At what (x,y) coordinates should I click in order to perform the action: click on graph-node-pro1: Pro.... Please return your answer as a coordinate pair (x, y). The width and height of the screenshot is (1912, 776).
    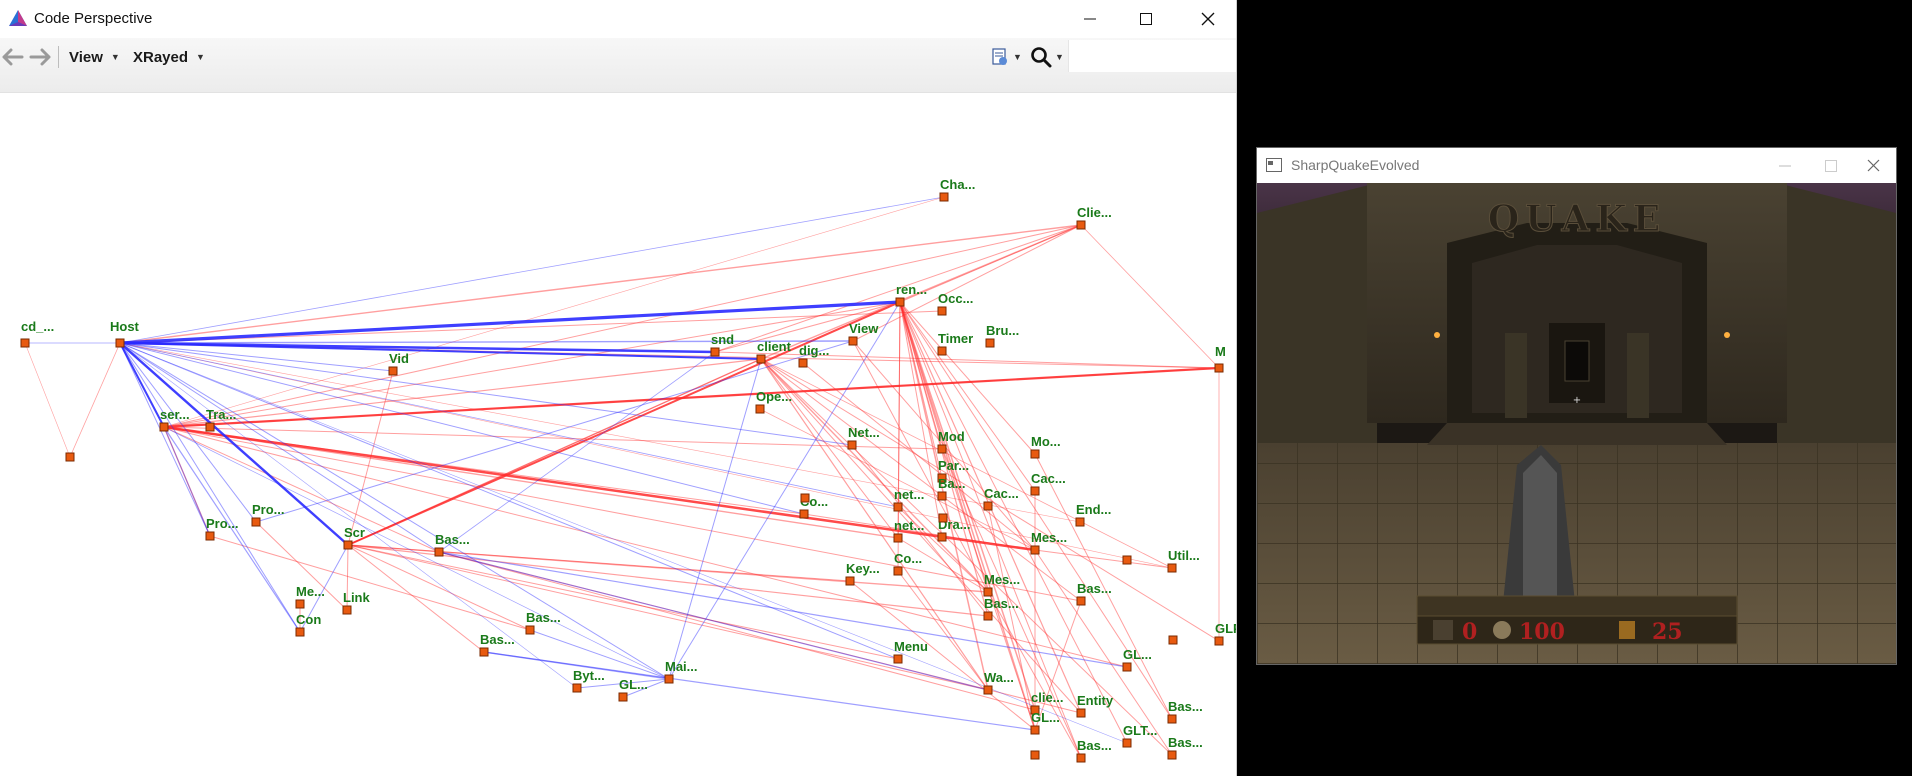
    Looking at the image, I should click on (222, 528).